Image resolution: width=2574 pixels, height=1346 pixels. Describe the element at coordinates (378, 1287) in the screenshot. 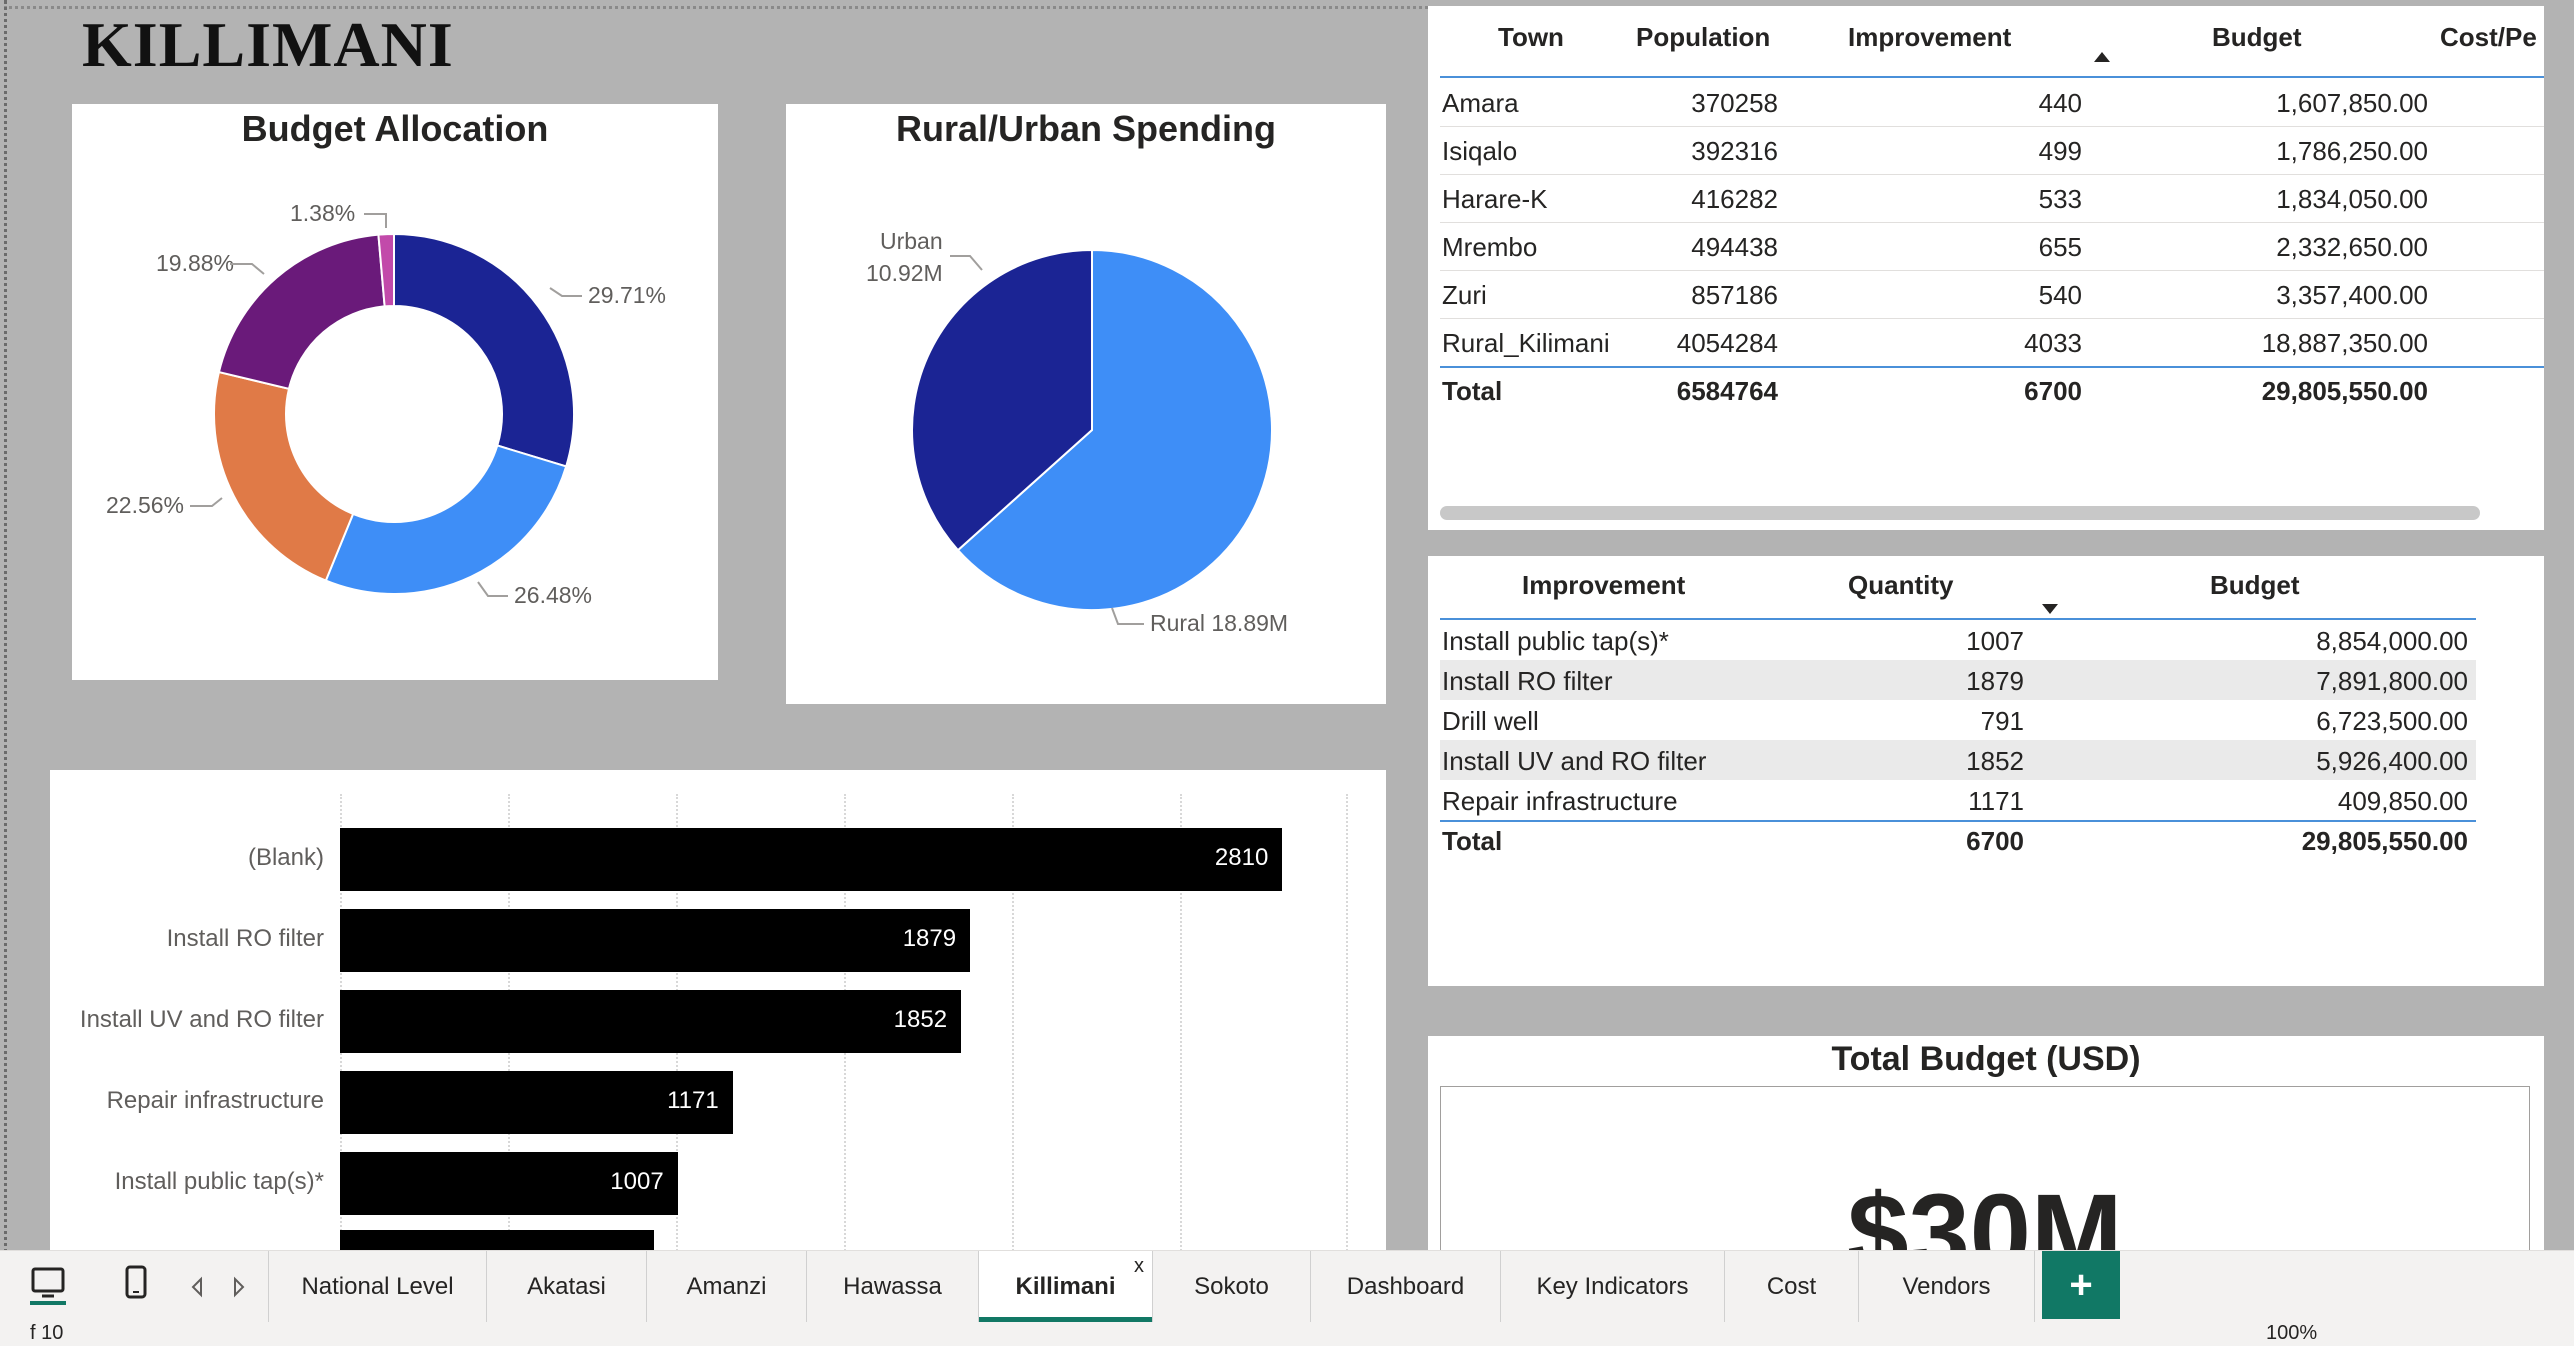

I see `tab-national-level: National Level` at that location.